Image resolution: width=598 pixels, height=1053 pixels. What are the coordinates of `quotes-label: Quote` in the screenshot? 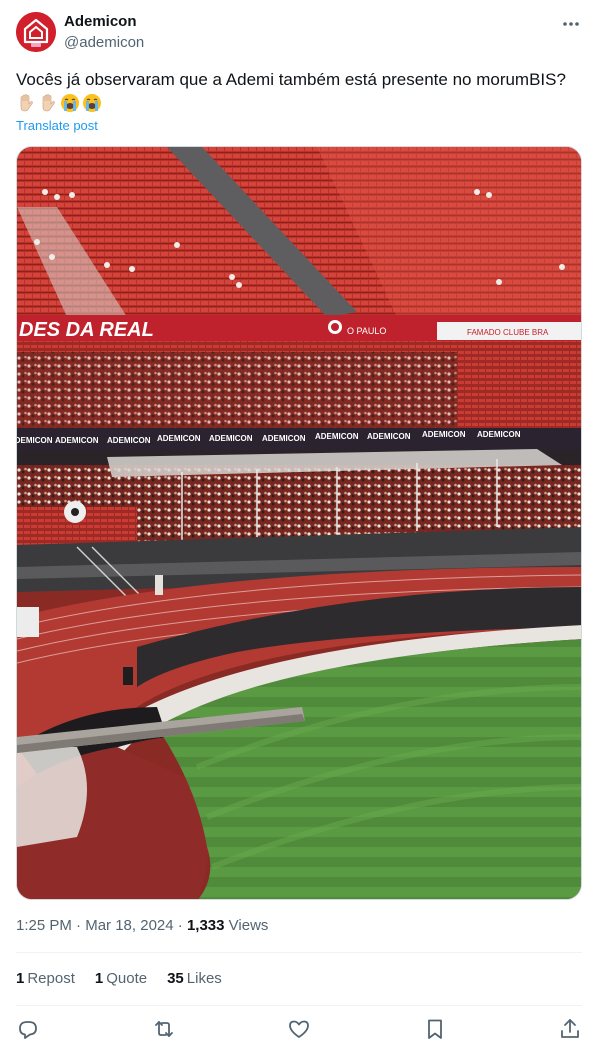 It's located at (127, 978).